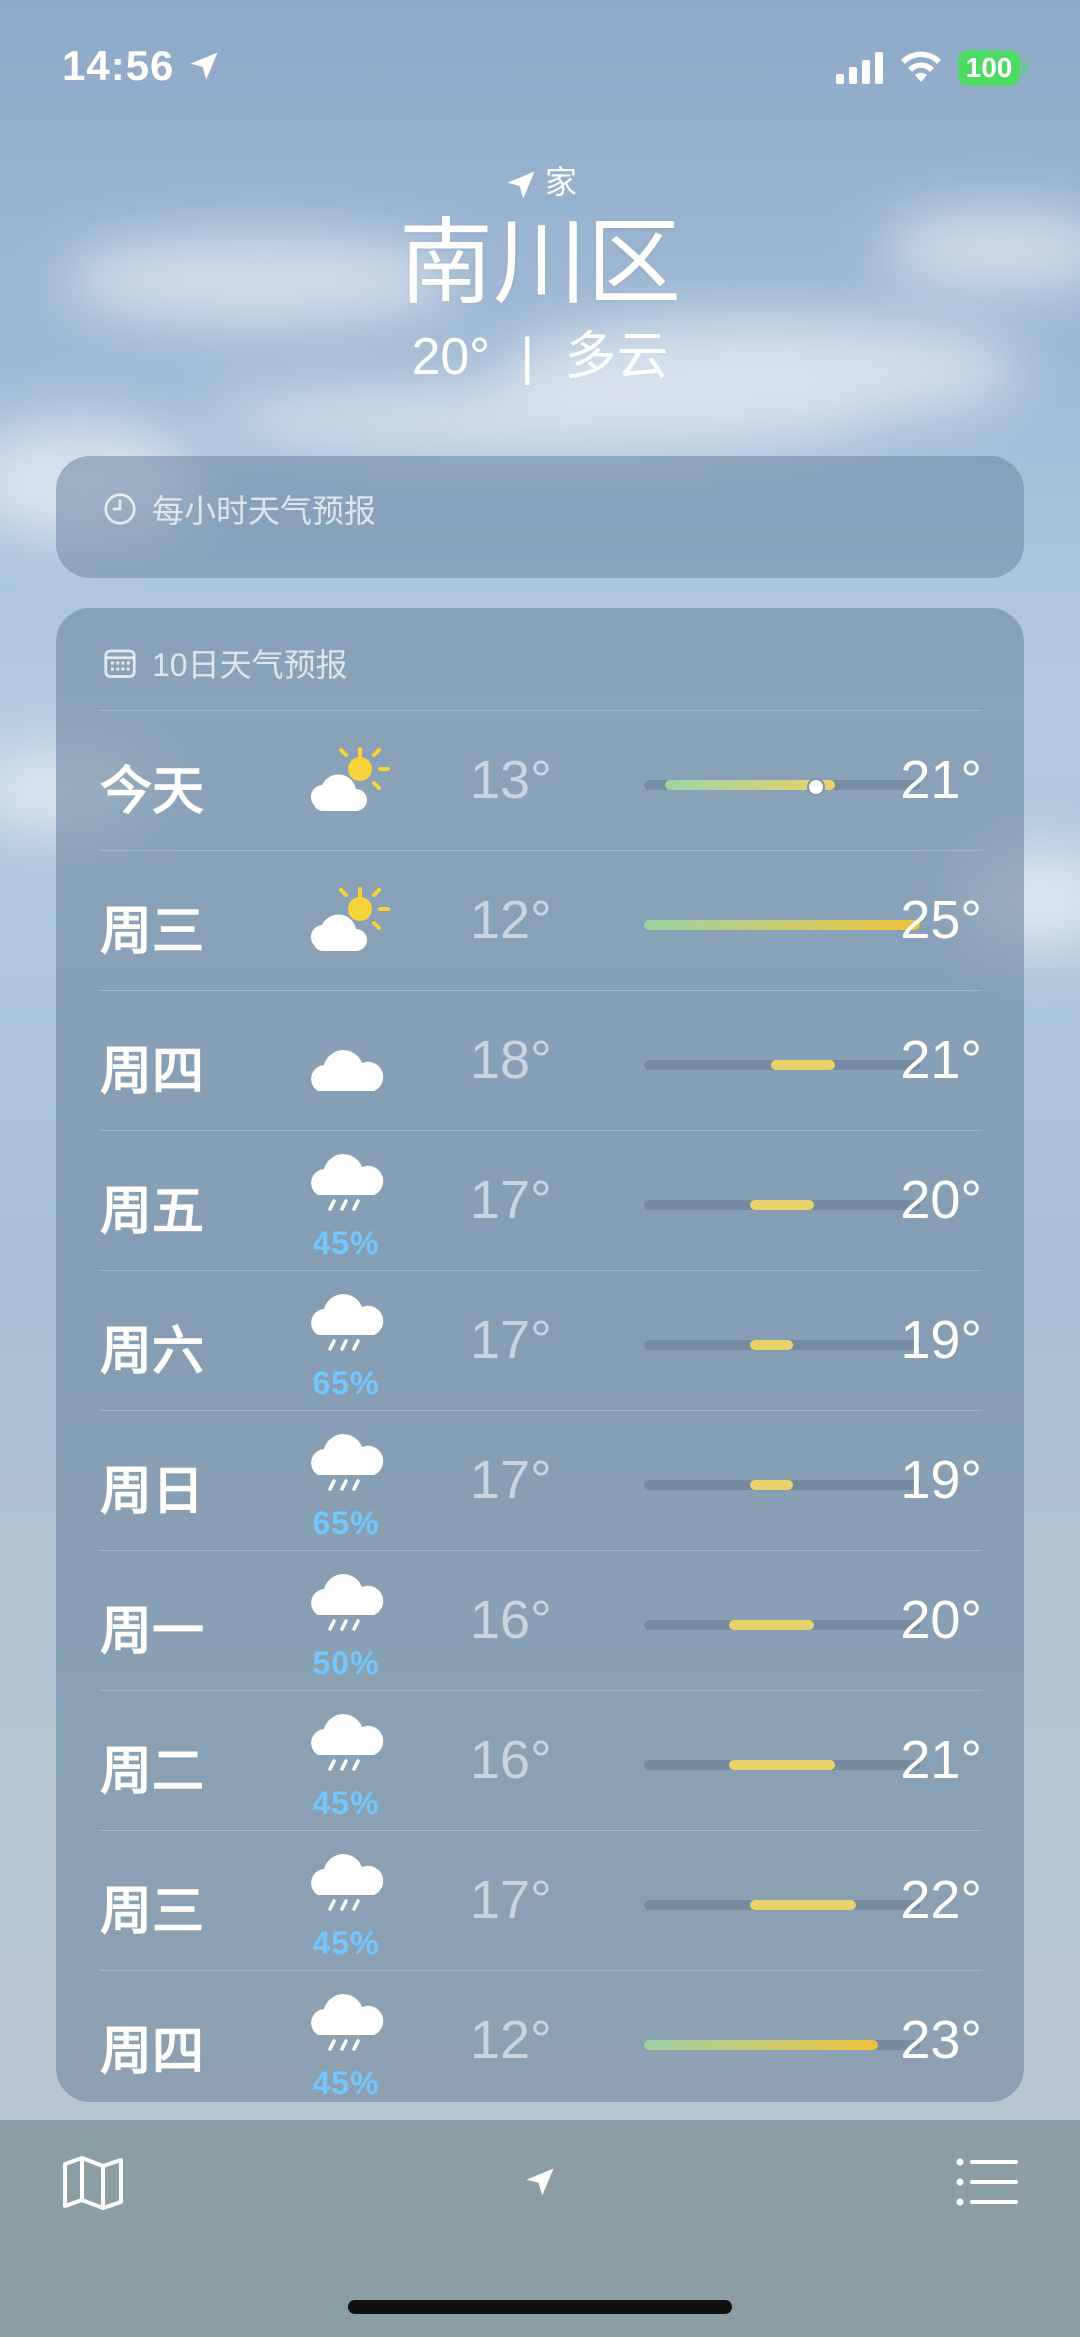  I want to click on calendar-icon, so click(120, 663).